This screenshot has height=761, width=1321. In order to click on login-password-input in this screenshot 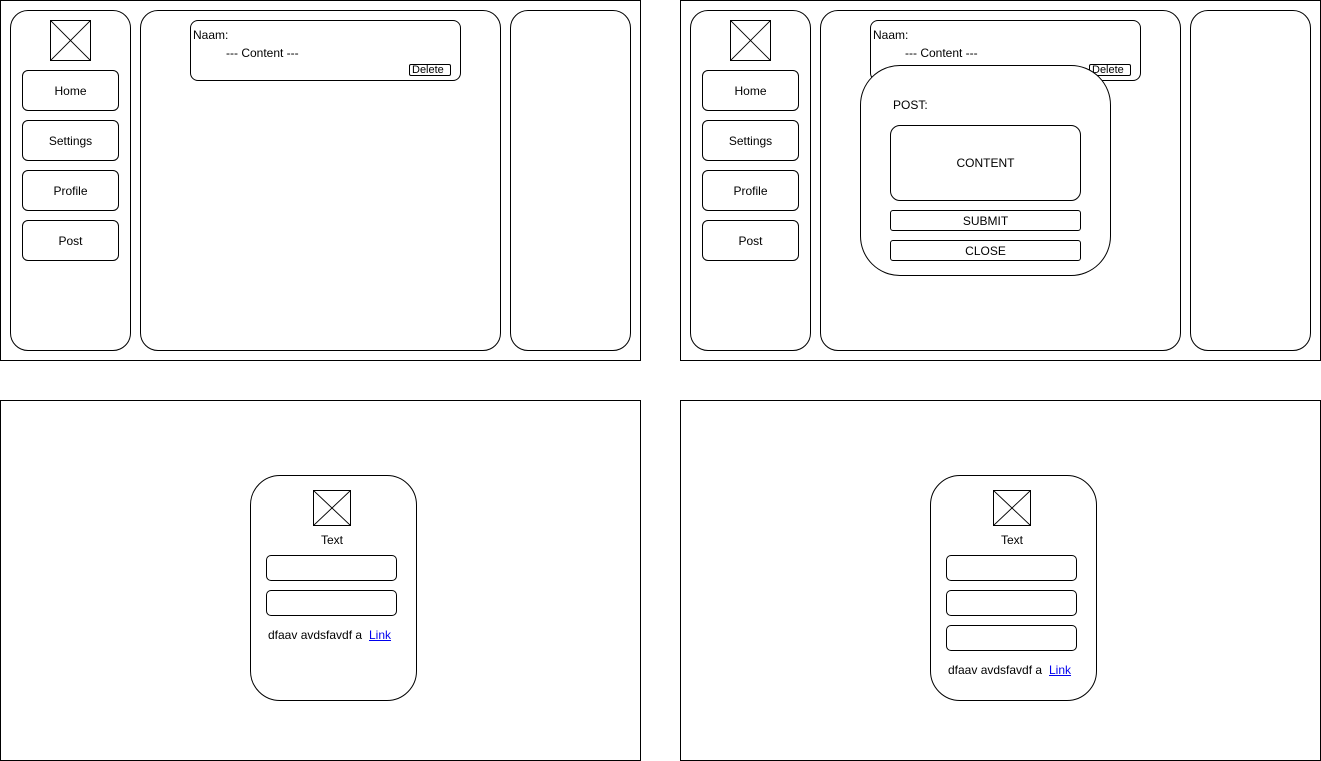, I will do `click(331, 603)`.